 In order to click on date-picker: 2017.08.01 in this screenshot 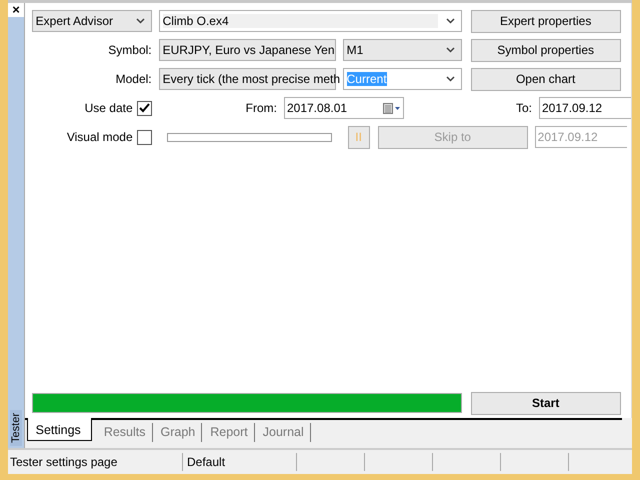, I will do `click(344, 108)`.